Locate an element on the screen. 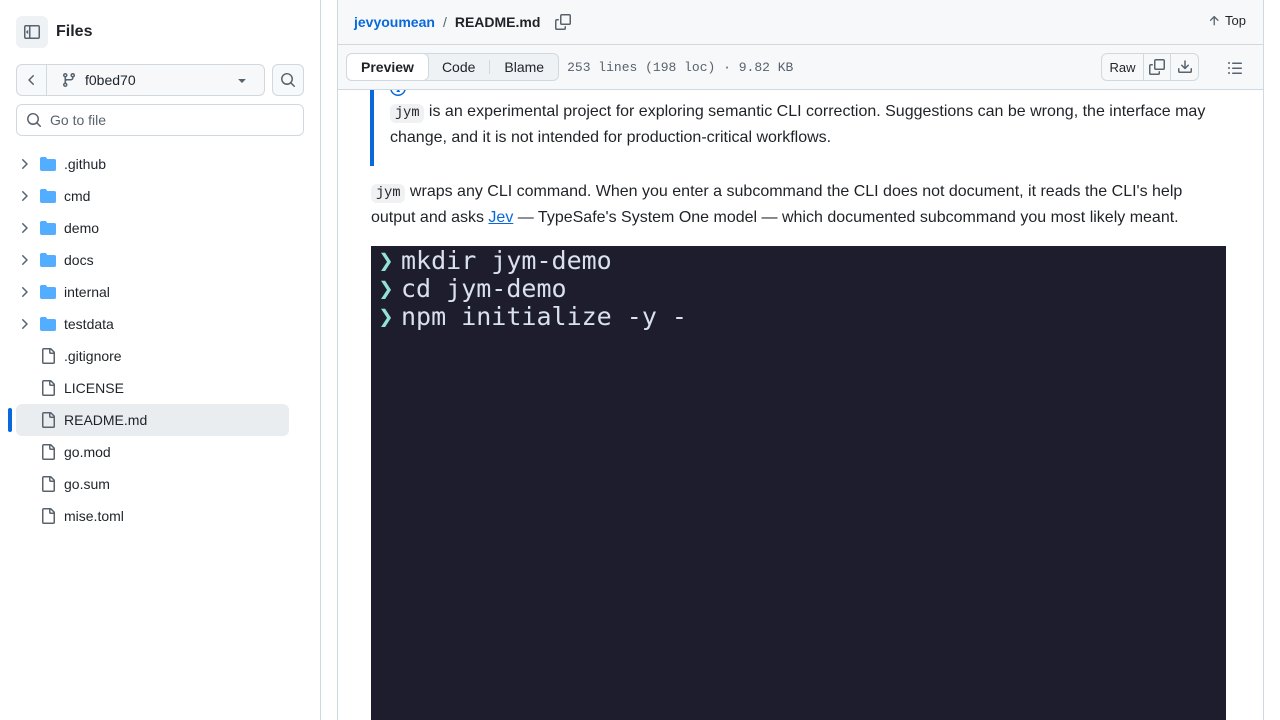  tree-file-item: LICENSE is located at coordinates (152, 388).